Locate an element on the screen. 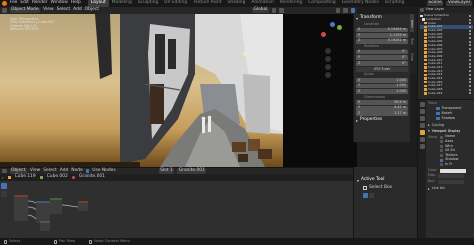 The width and height of the screenshot is (474, 245). select-mode-extend-icon is located at coordinates (371, 196).